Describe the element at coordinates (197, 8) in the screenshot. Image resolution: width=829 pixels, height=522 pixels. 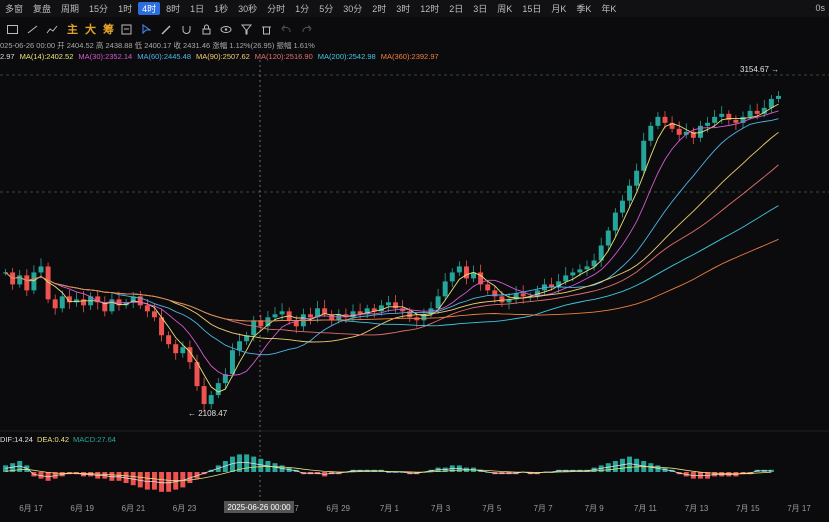
I see `timeframe-7: 1日` at that location.